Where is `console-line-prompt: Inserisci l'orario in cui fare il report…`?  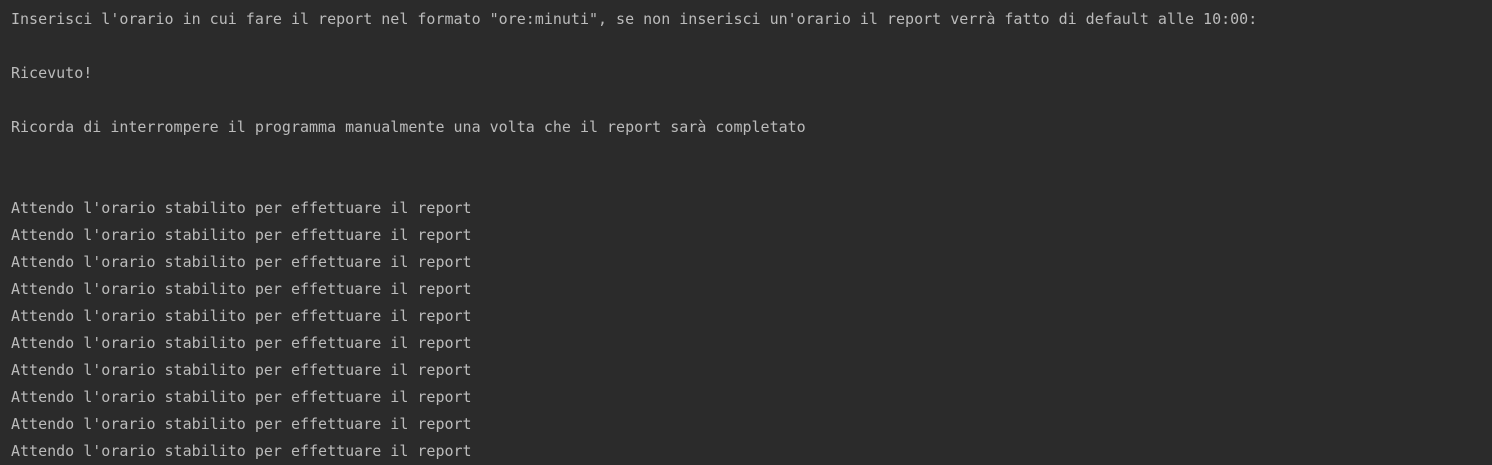 console-line-prompt: Inserisci l'orario in cui fare il report… is located at coordinates (634, 19).